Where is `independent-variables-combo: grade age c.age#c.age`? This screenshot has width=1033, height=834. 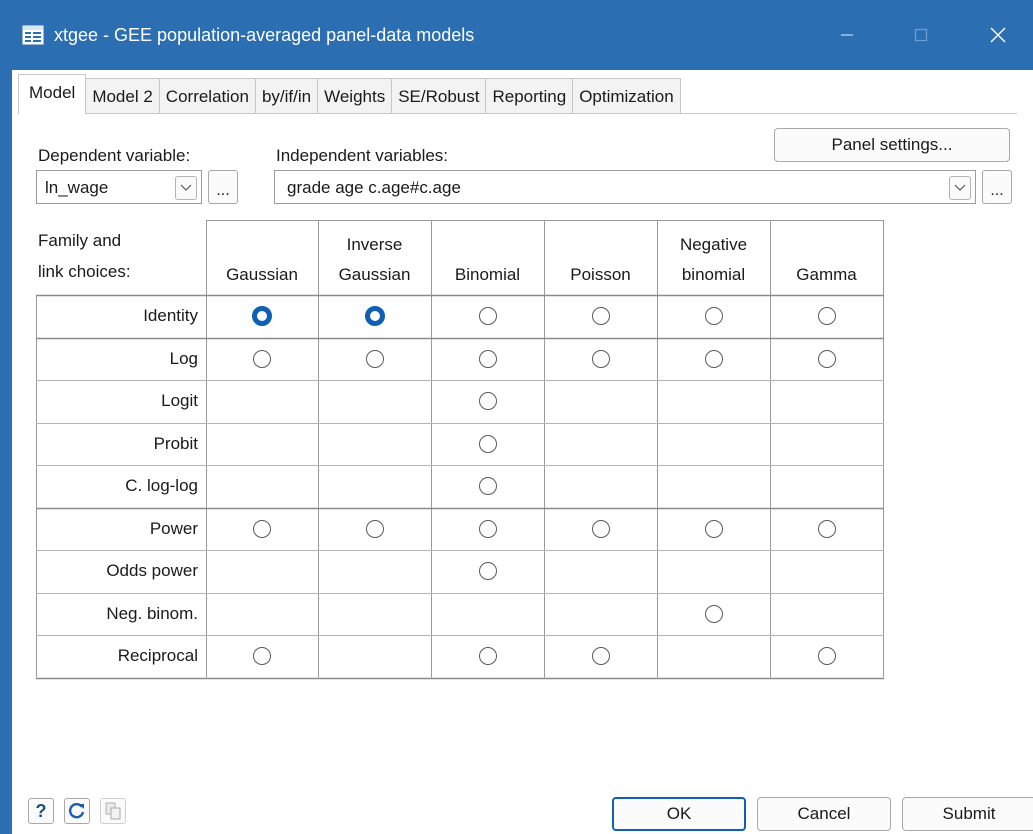 independent-variables-combo: grade age c.age#c.age is located at coordinates (625, 187).